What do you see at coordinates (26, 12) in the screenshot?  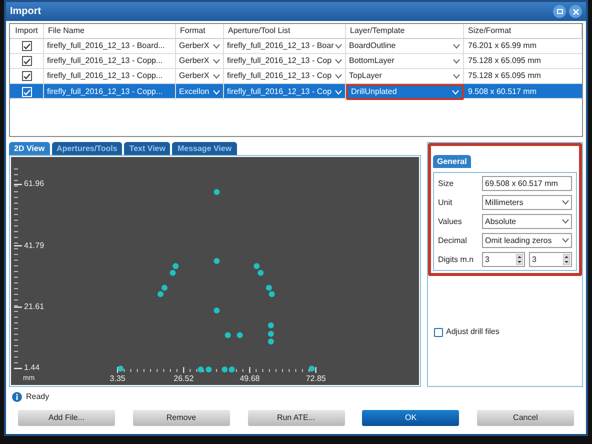 I see `window-title: Import` at bounding box center [26, 12].